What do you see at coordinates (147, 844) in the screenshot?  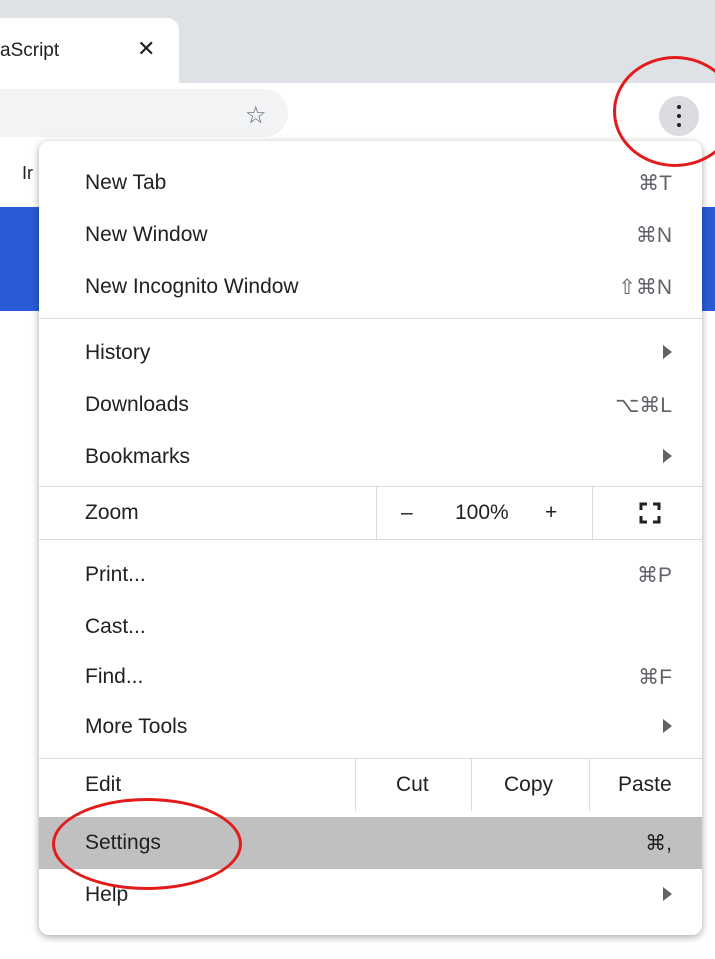 I see `annotation-circle-settings` at bounding box center [147, 844].